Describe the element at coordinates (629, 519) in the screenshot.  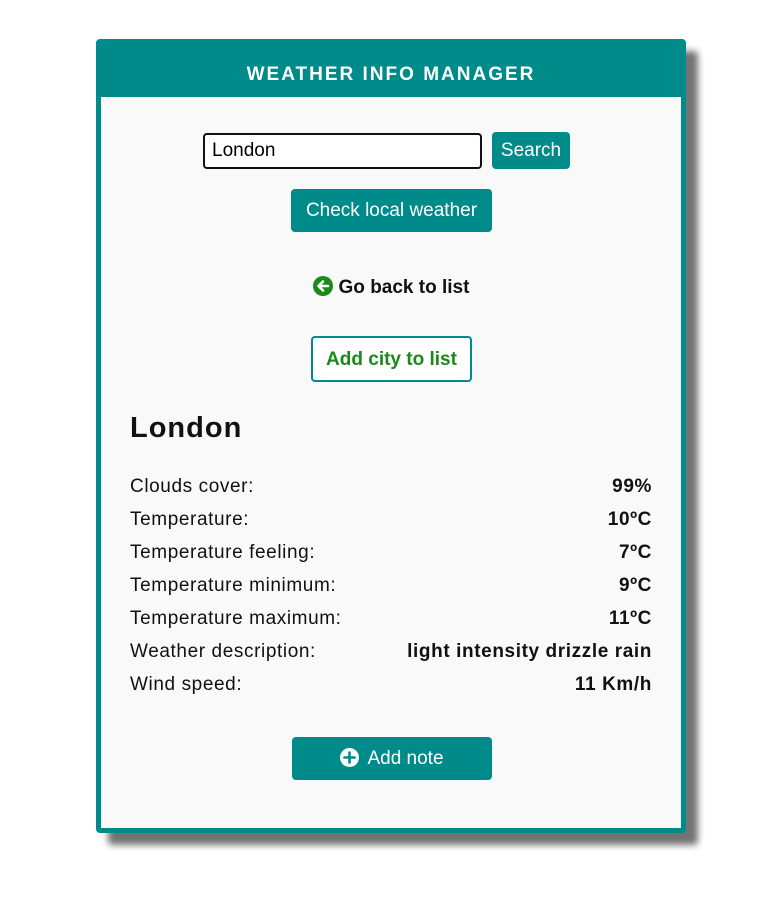
I see `info-value: 10ºC` at that location.